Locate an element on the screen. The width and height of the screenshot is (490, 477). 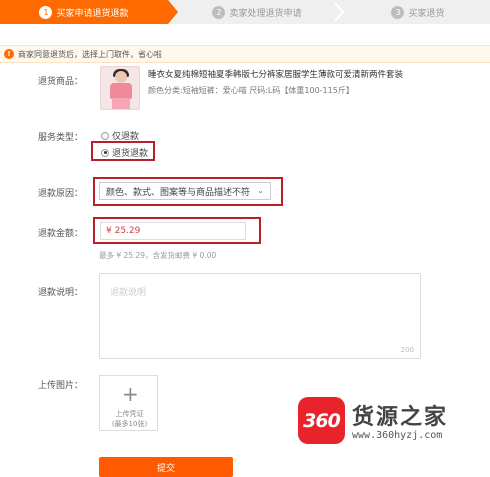
radio-return-refund-label: 退货退款 is located at coordinates (130, 154).